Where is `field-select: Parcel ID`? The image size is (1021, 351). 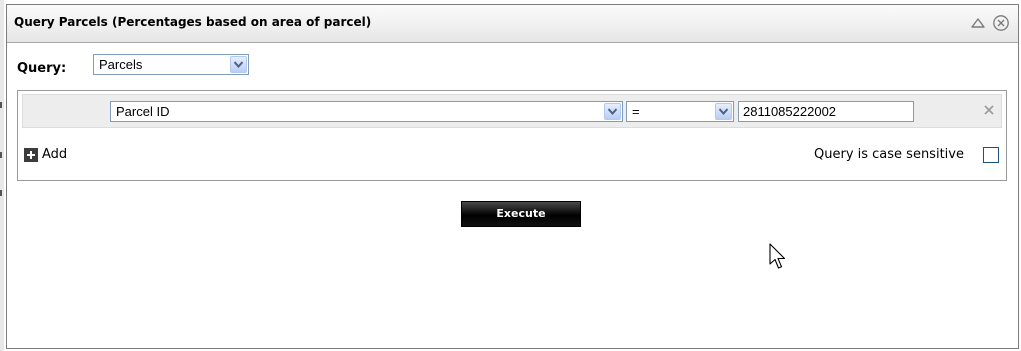
field-select: Parcel ID is located at coordinates (366, 111).